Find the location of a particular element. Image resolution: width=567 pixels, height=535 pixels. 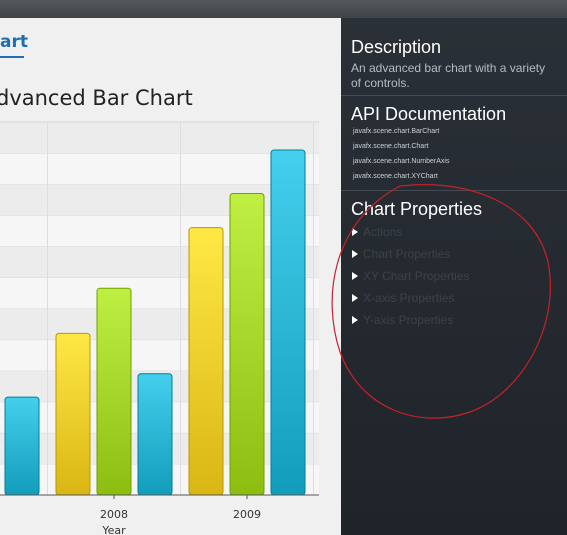

property-item-actions: Actions is located at coordinates (377, 232).